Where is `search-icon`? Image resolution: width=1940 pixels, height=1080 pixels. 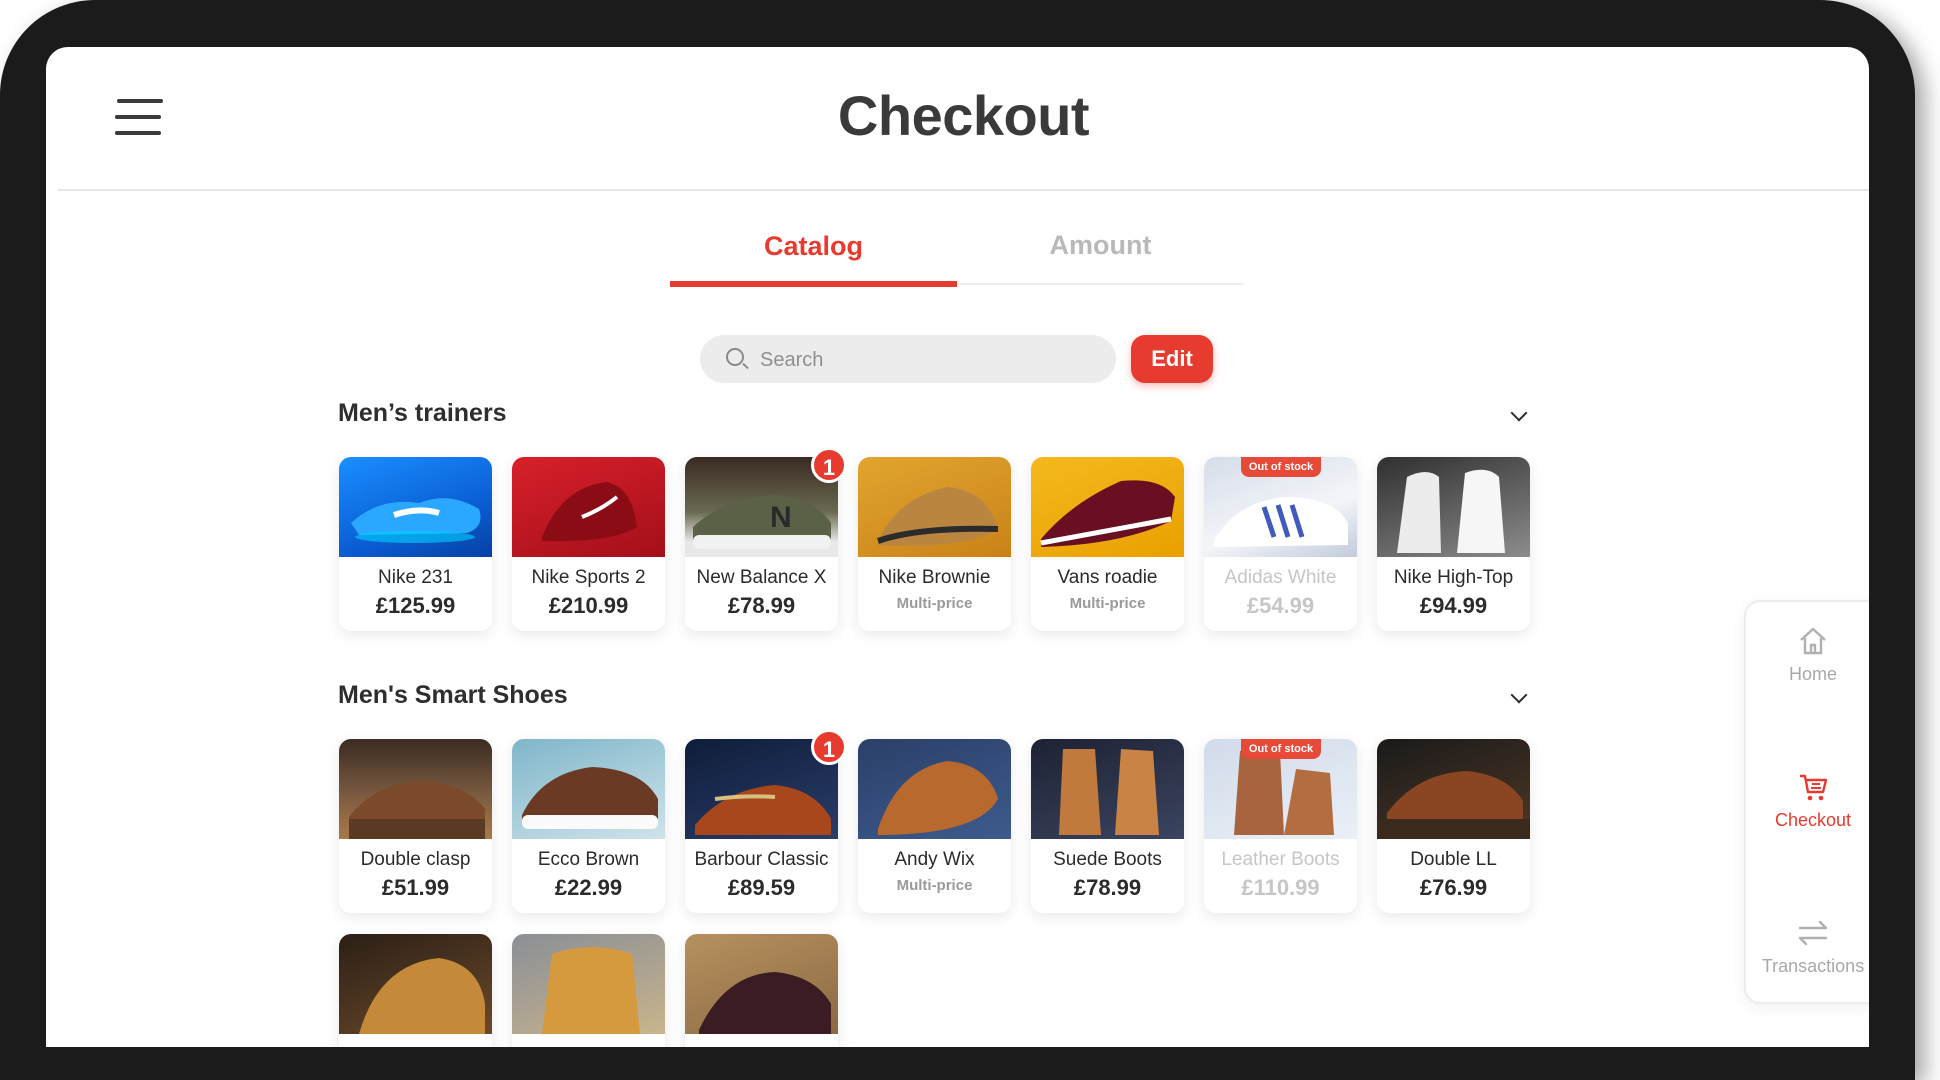
search-icon is located at coordinates (735, 357).